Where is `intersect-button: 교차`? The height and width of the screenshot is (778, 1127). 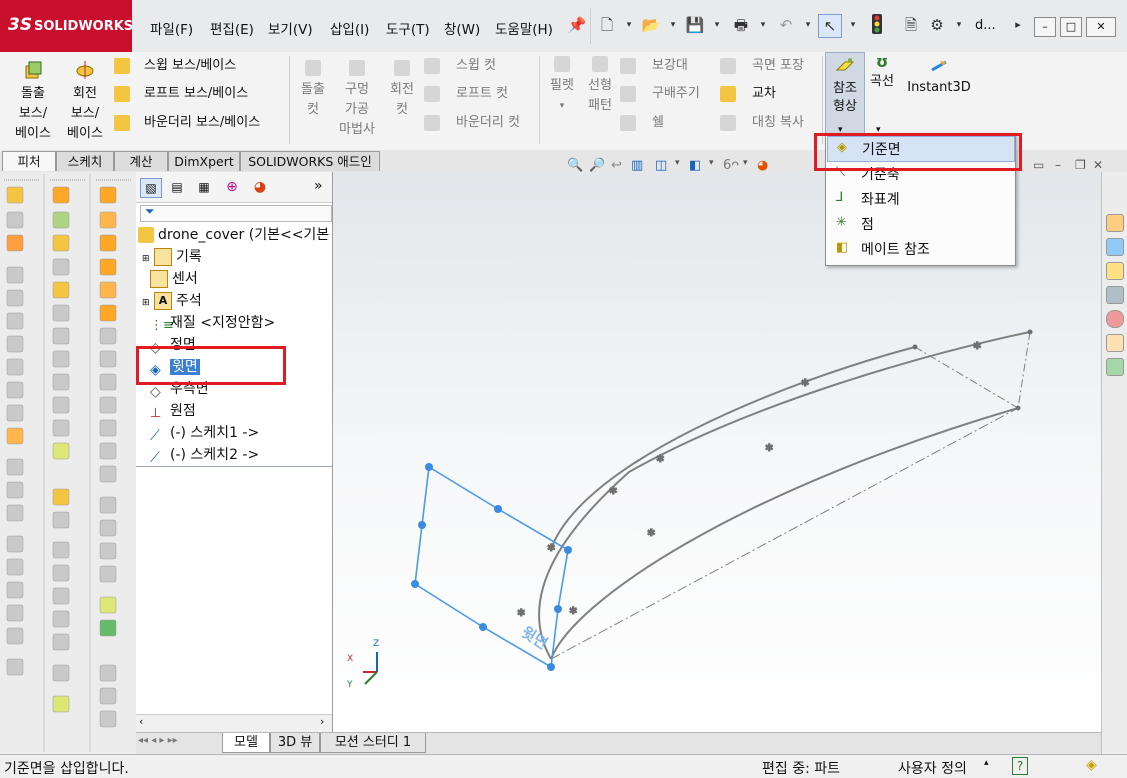
intersect-button: 교차 is located at coordinates (764, 94).